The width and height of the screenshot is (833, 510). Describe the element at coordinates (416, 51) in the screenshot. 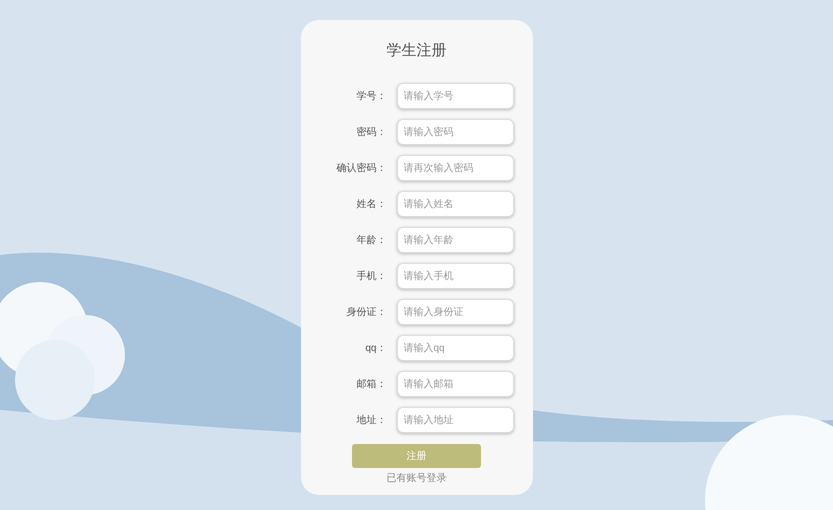

I see `form-title: 学生注册` at that location.